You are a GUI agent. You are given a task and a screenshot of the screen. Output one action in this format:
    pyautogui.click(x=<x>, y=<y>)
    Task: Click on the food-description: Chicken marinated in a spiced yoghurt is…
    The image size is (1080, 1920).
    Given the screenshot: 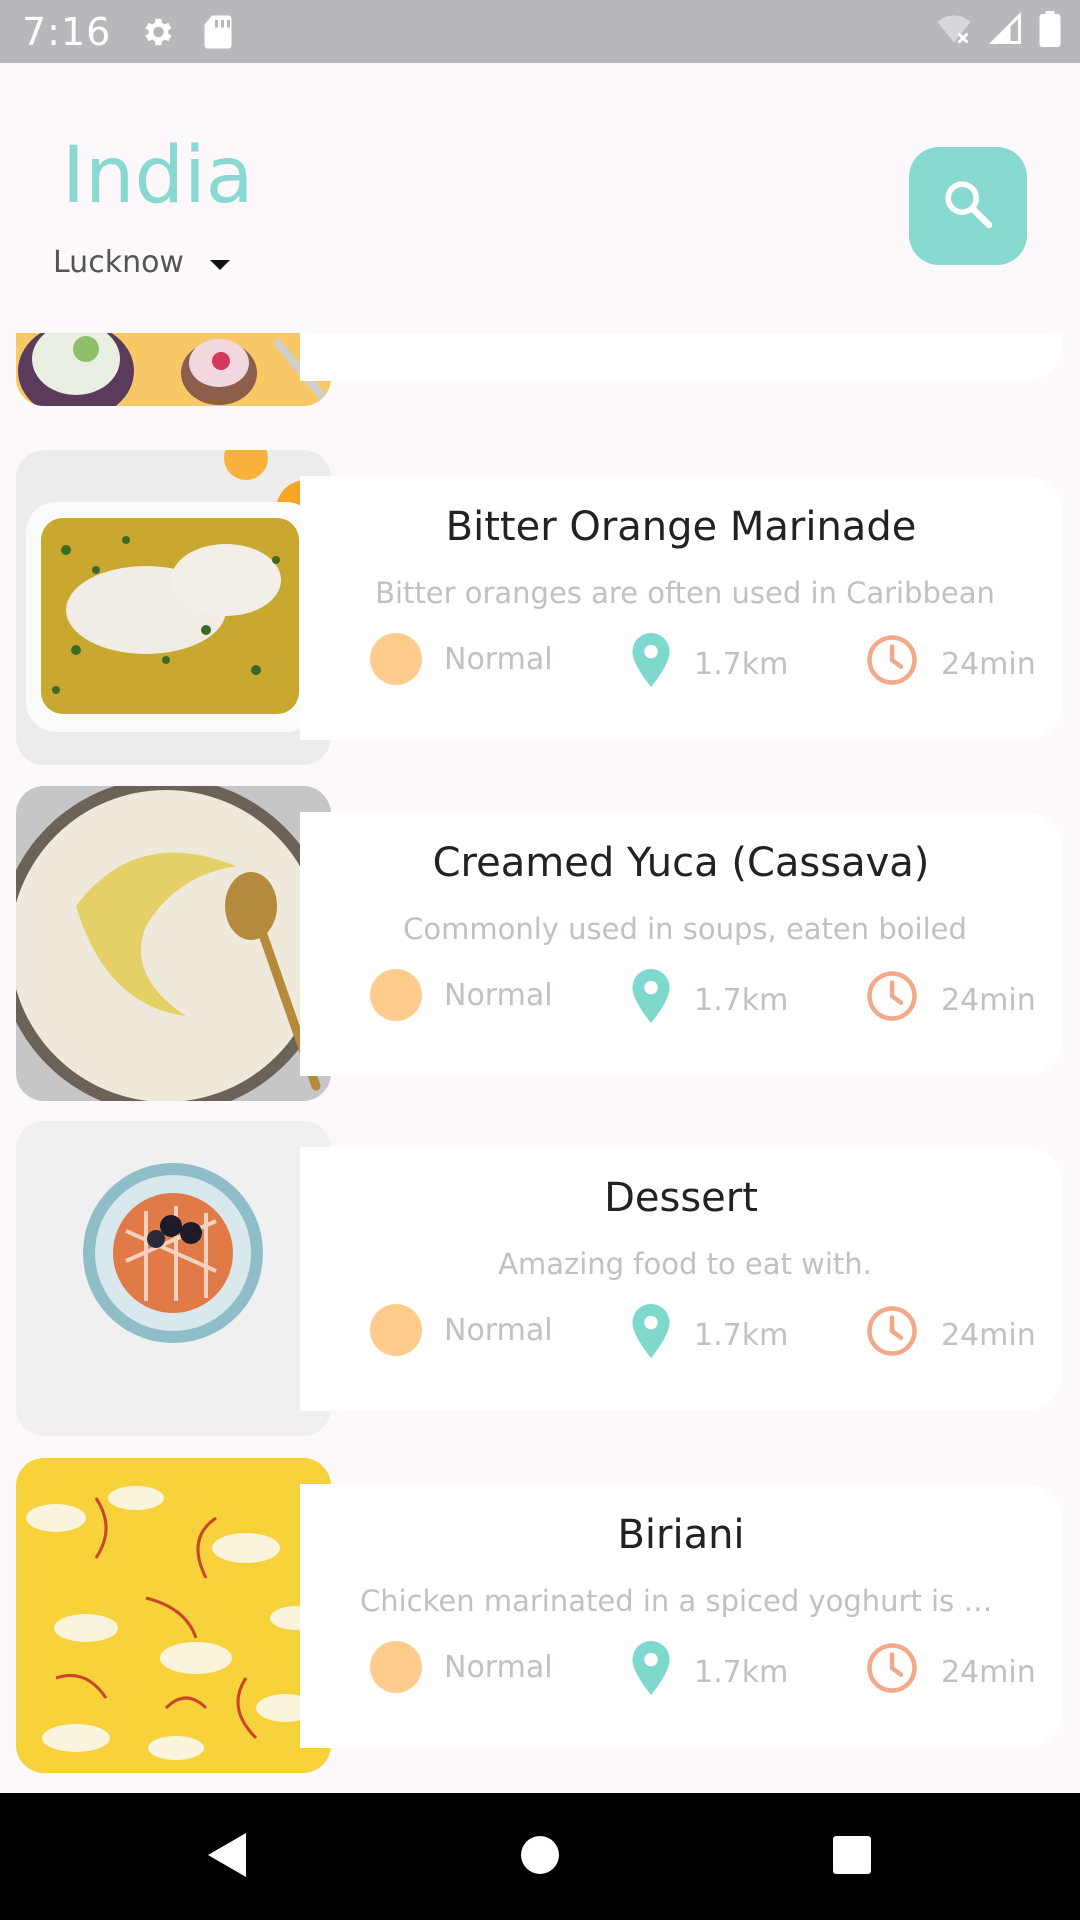 What is the action you would take?
    pyautogui.click(x=685, y=1601)
    